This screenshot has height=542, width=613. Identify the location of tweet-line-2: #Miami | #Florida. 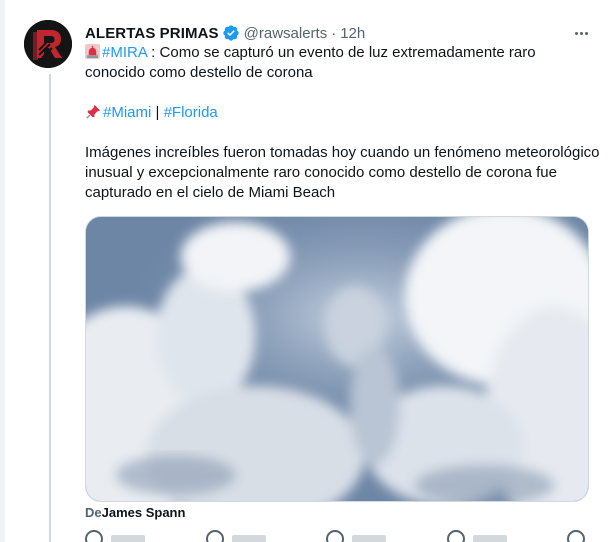
(335, 113).